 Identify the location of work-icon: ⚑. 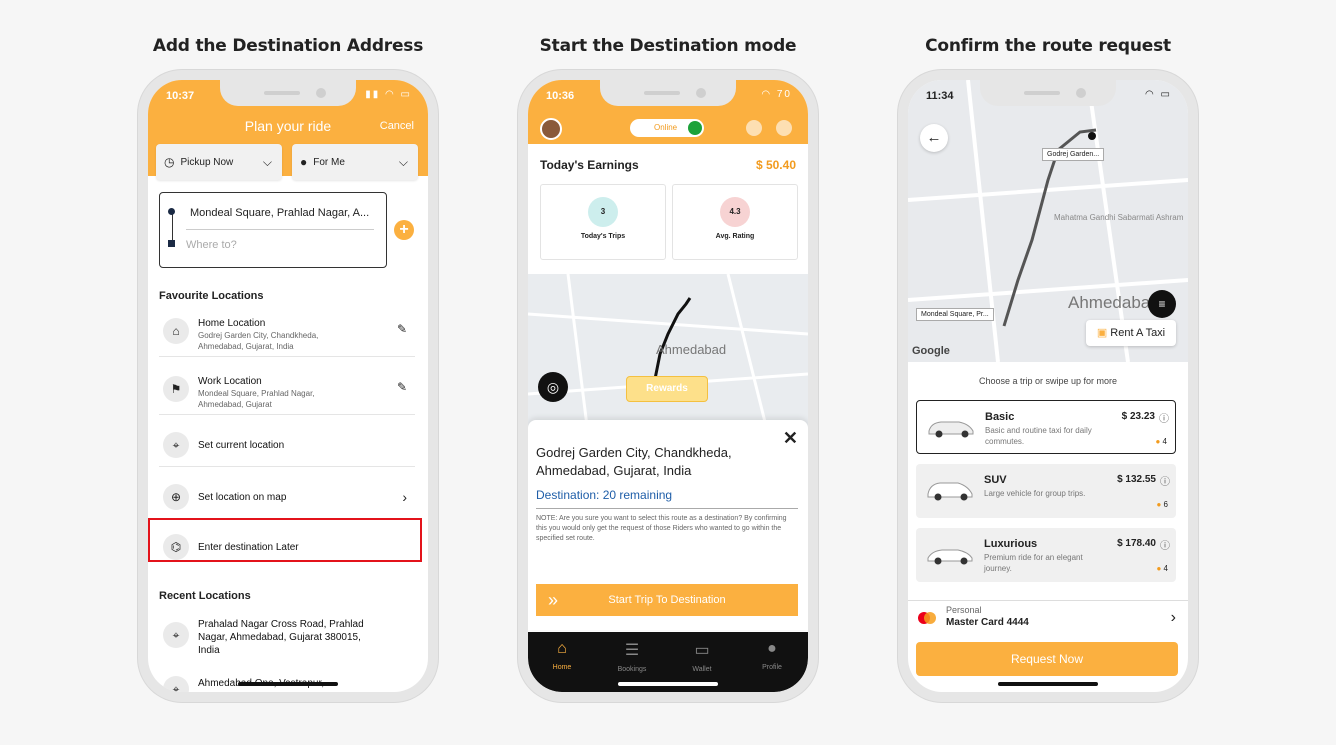
(176, 389).